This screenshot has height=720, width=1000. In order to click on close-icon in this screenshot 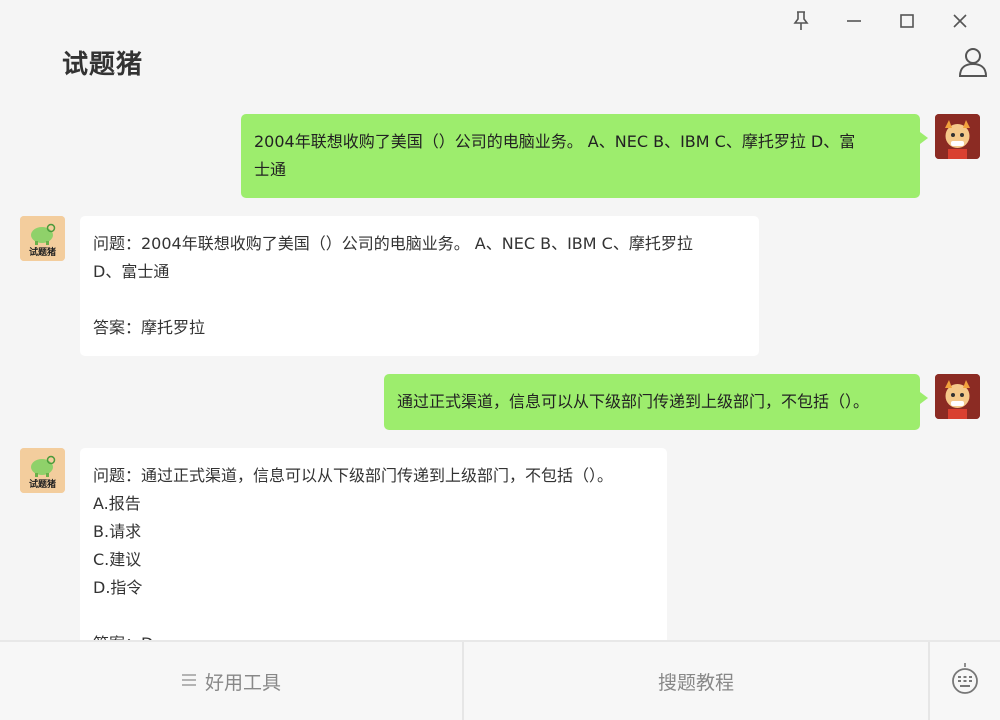, I will do `click(959, 21)`.